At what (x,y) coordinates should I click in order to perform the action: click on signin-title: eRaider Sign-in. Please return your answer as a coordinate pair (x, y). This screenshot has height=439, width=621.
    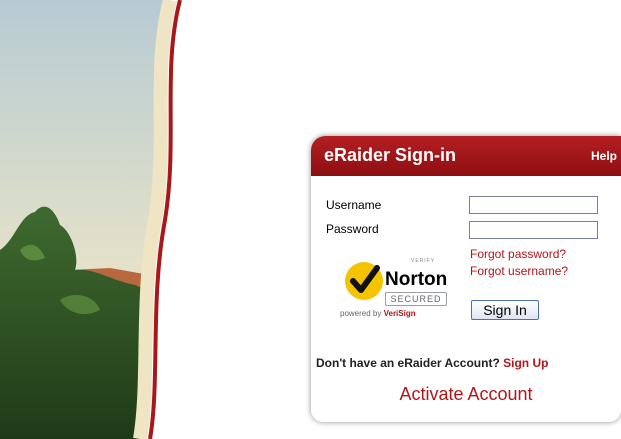
    Looking at the image, I should click on (390, 155).